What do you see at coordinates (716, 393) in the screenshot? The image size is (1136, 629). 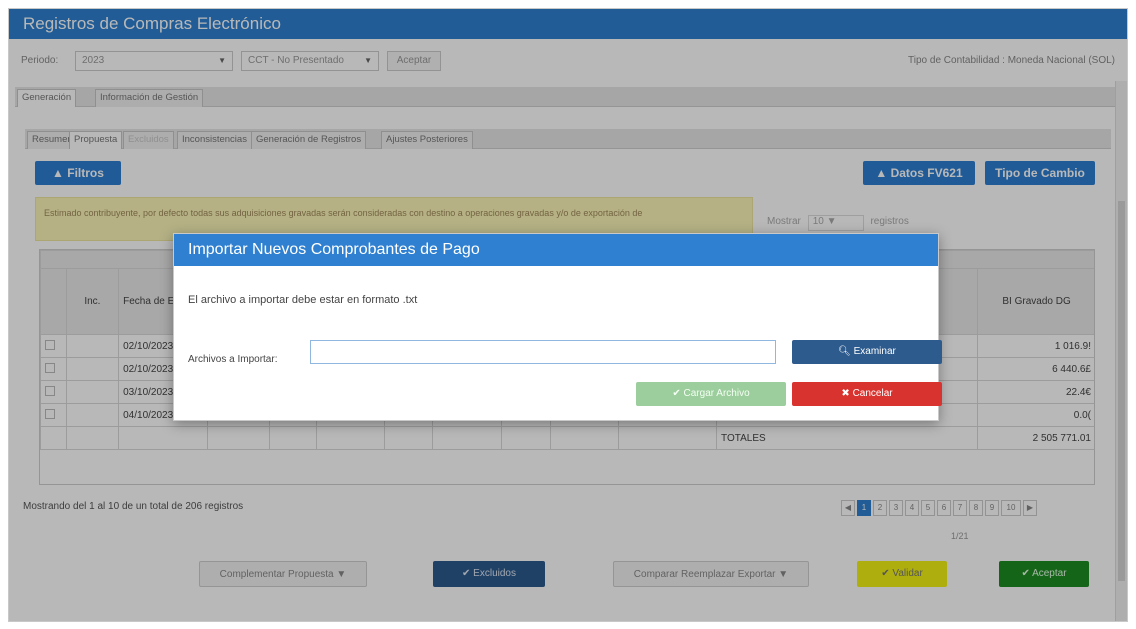 I see `cargar-label: Cargar Archivo` at bounding box center [716, 393].